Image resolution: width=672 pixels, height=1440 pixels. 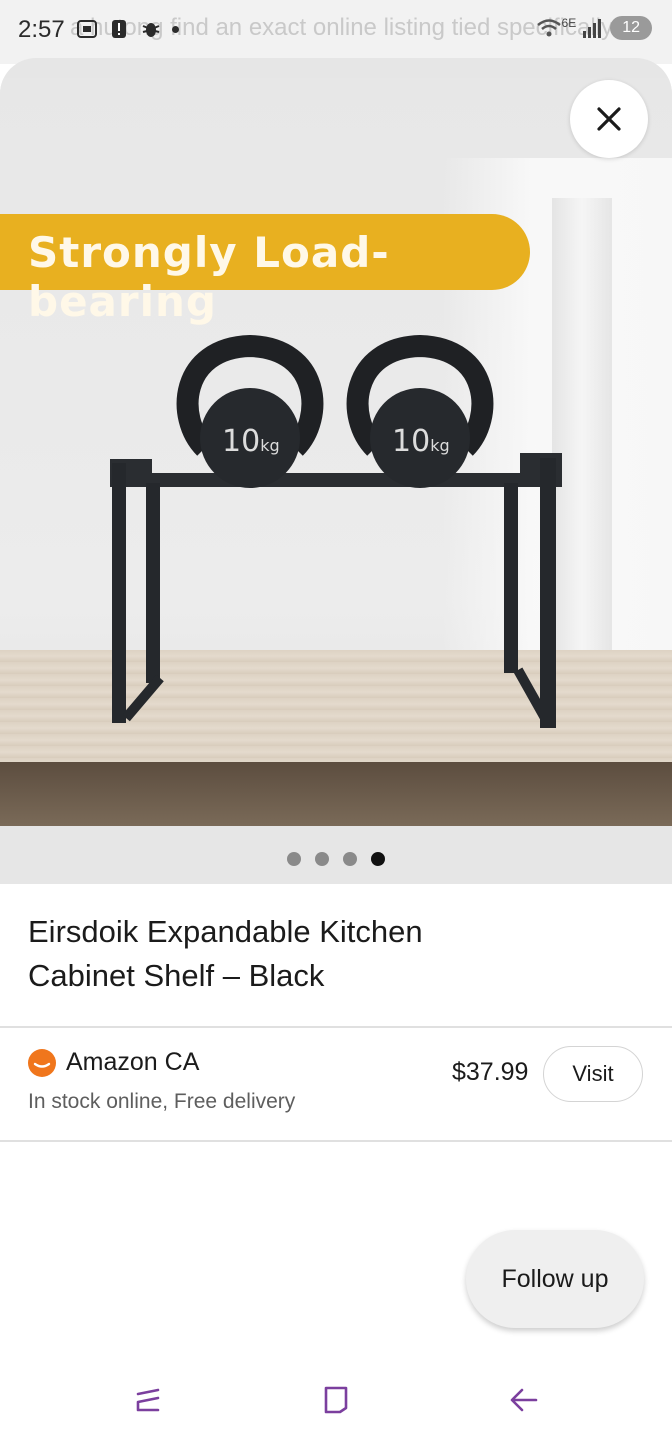 I want to click on carousel-dot-active, so click(x=378, y=859).